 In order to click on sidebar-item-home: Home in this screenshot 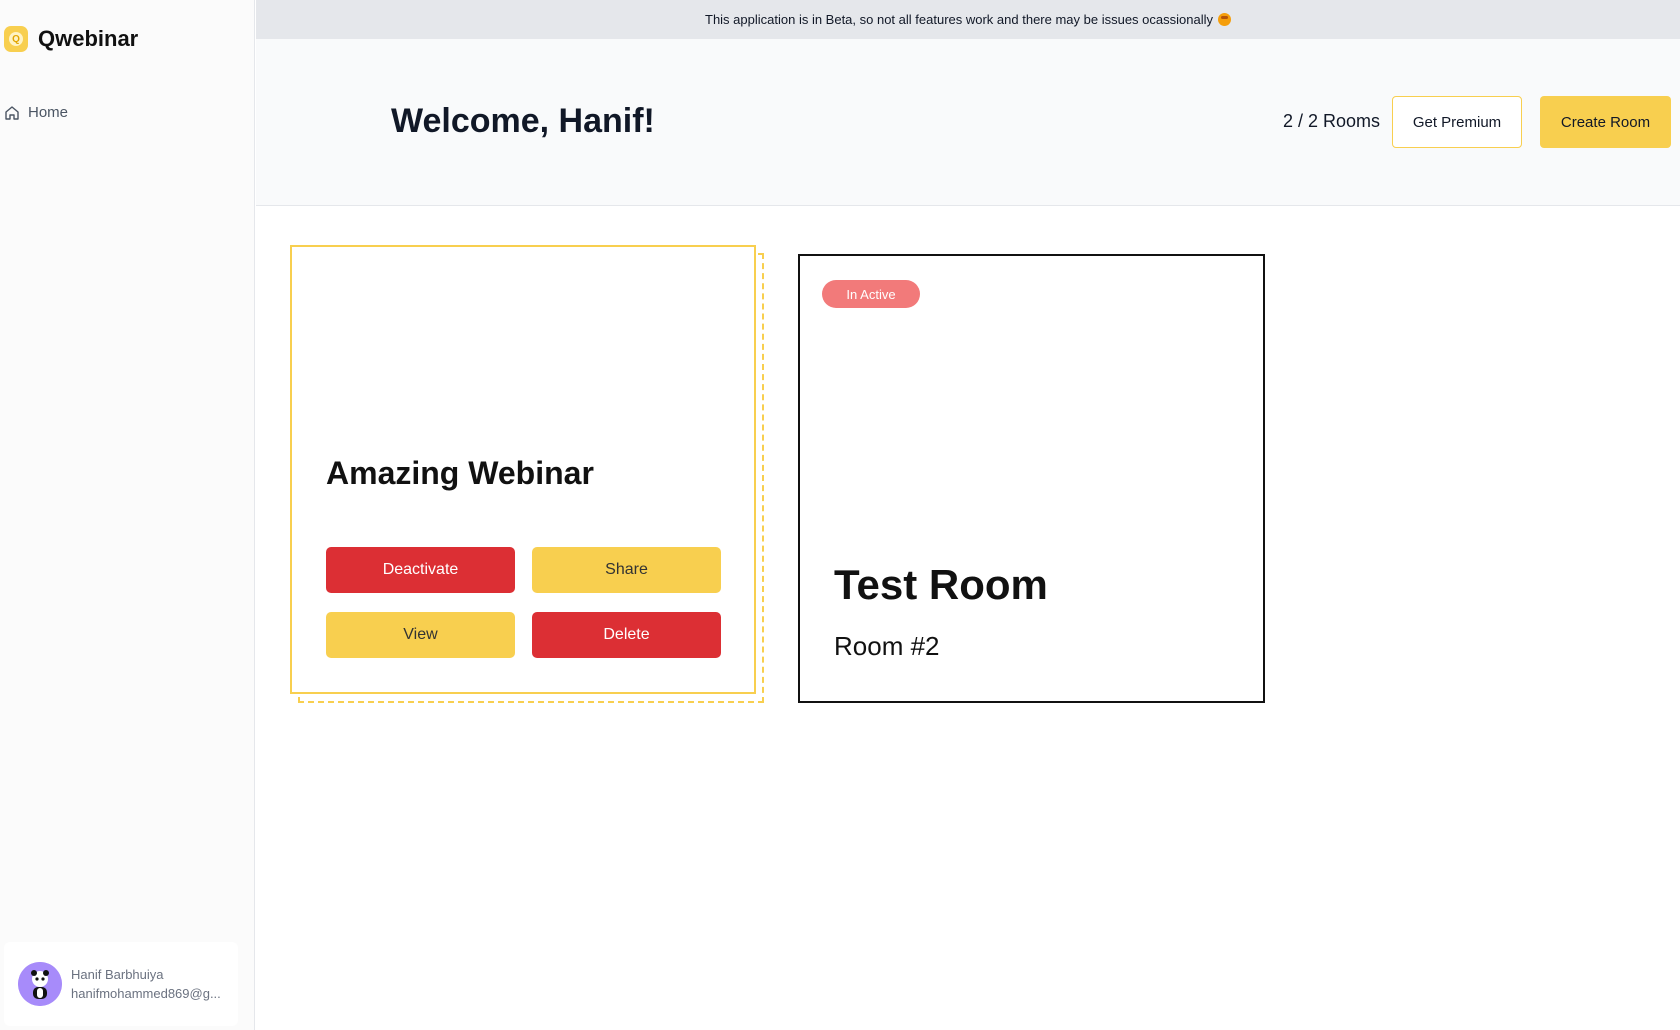, I will do `click(36, 112)`.